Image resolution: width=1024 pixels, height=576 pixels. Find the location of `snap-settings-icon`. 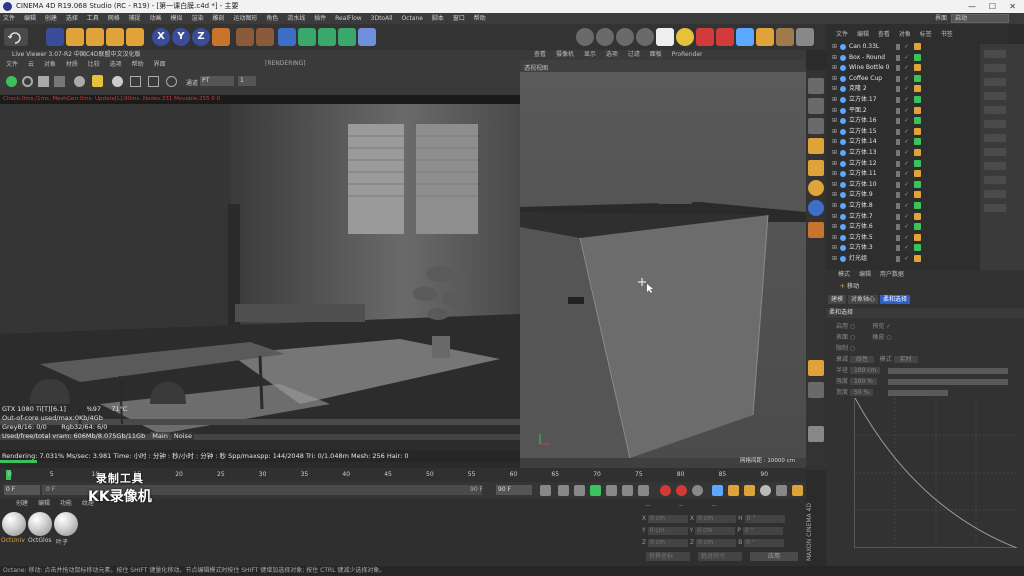

snap-settings-icon is located at coordinates (816, 208).